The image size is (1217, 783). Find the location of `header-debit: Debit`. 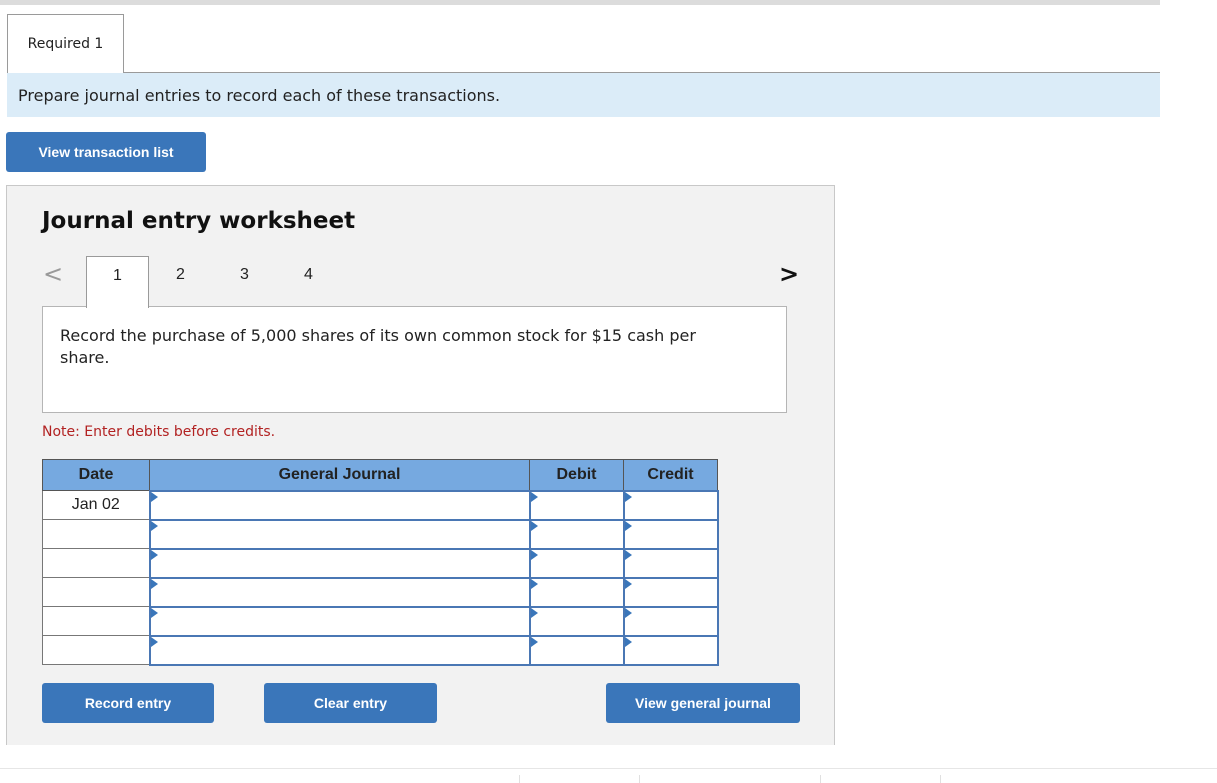

header-debit: Debit is located at coordinates (576, 475).